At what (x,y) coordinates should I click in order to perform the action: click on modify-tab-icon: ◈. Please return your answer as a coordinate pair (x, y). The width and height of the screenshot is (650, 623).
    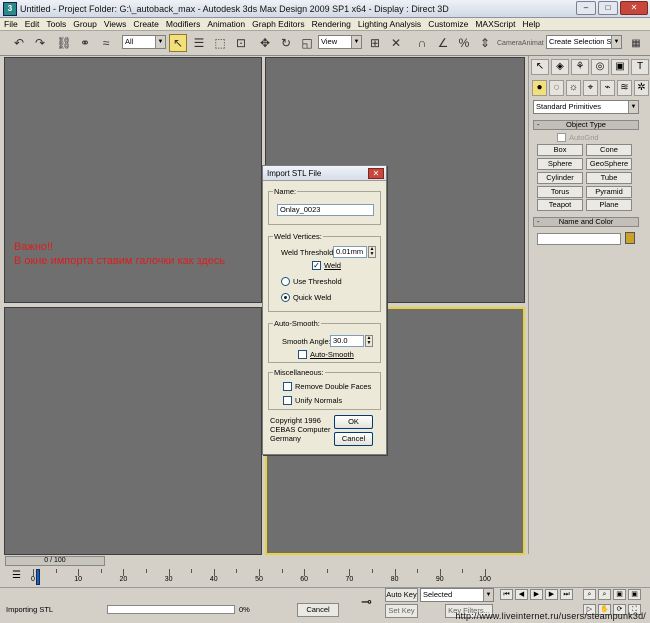
    Looking at the image, I should click on (560, 67).